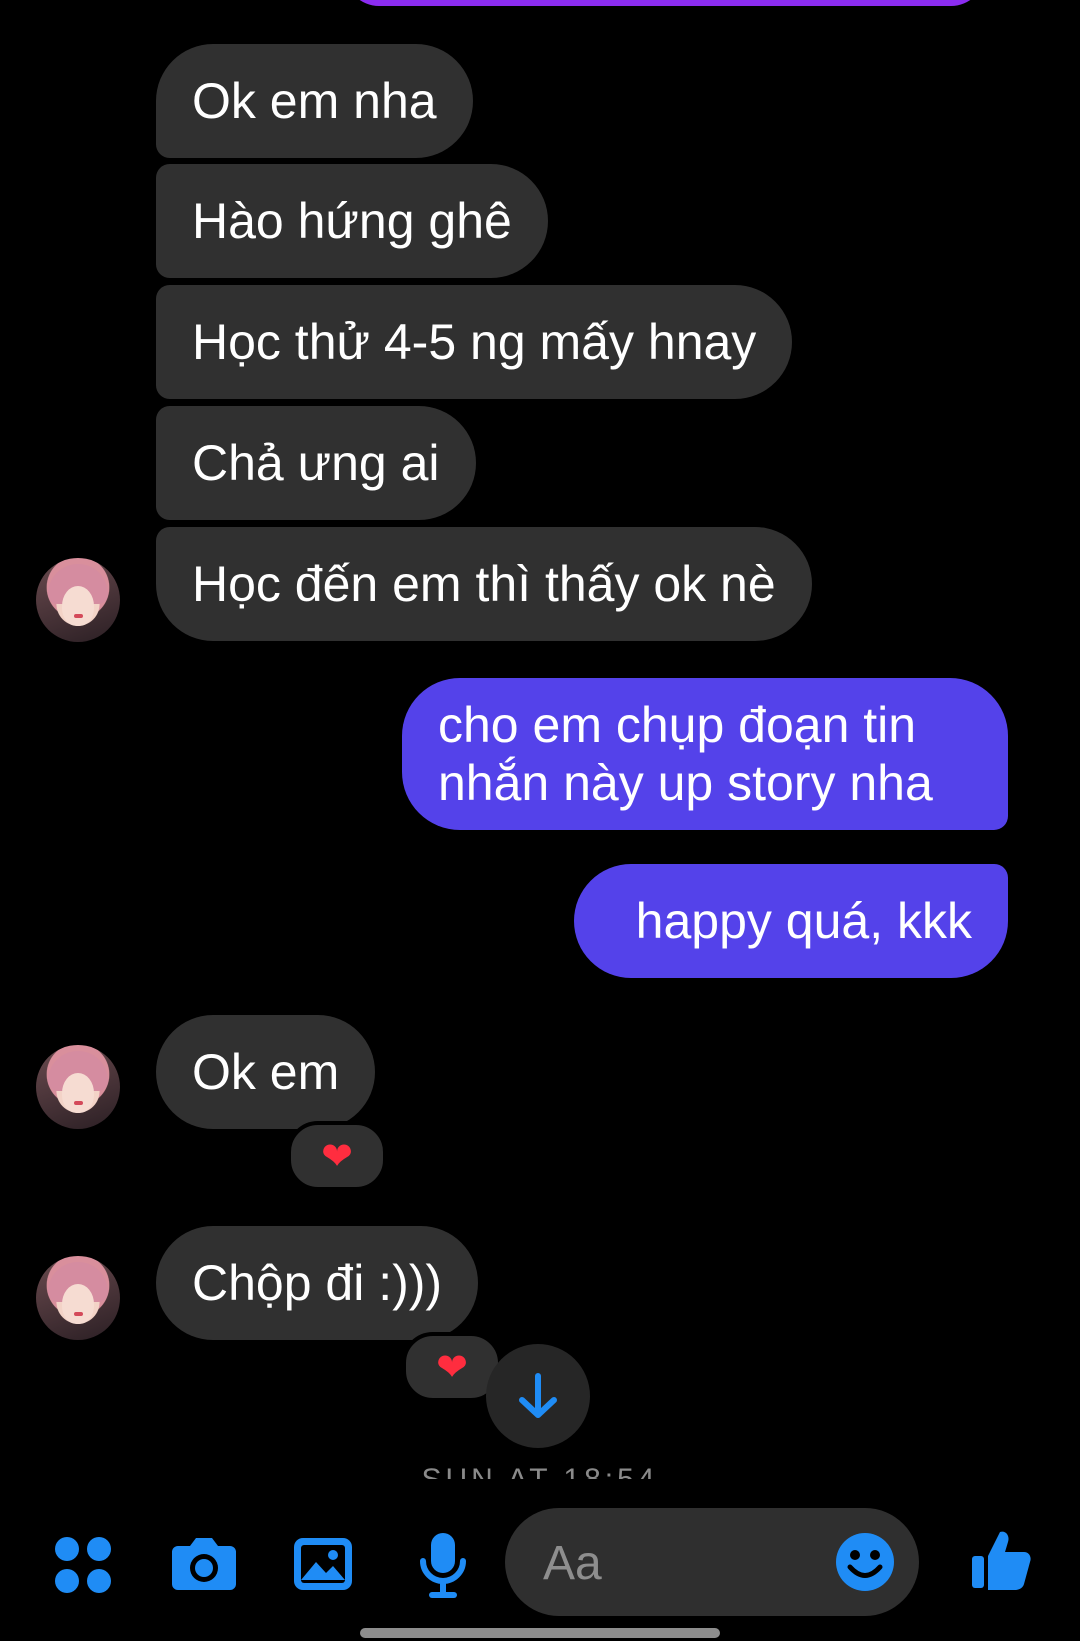  I want to click on message-text: Chả ưng ai, so click(316, 463).